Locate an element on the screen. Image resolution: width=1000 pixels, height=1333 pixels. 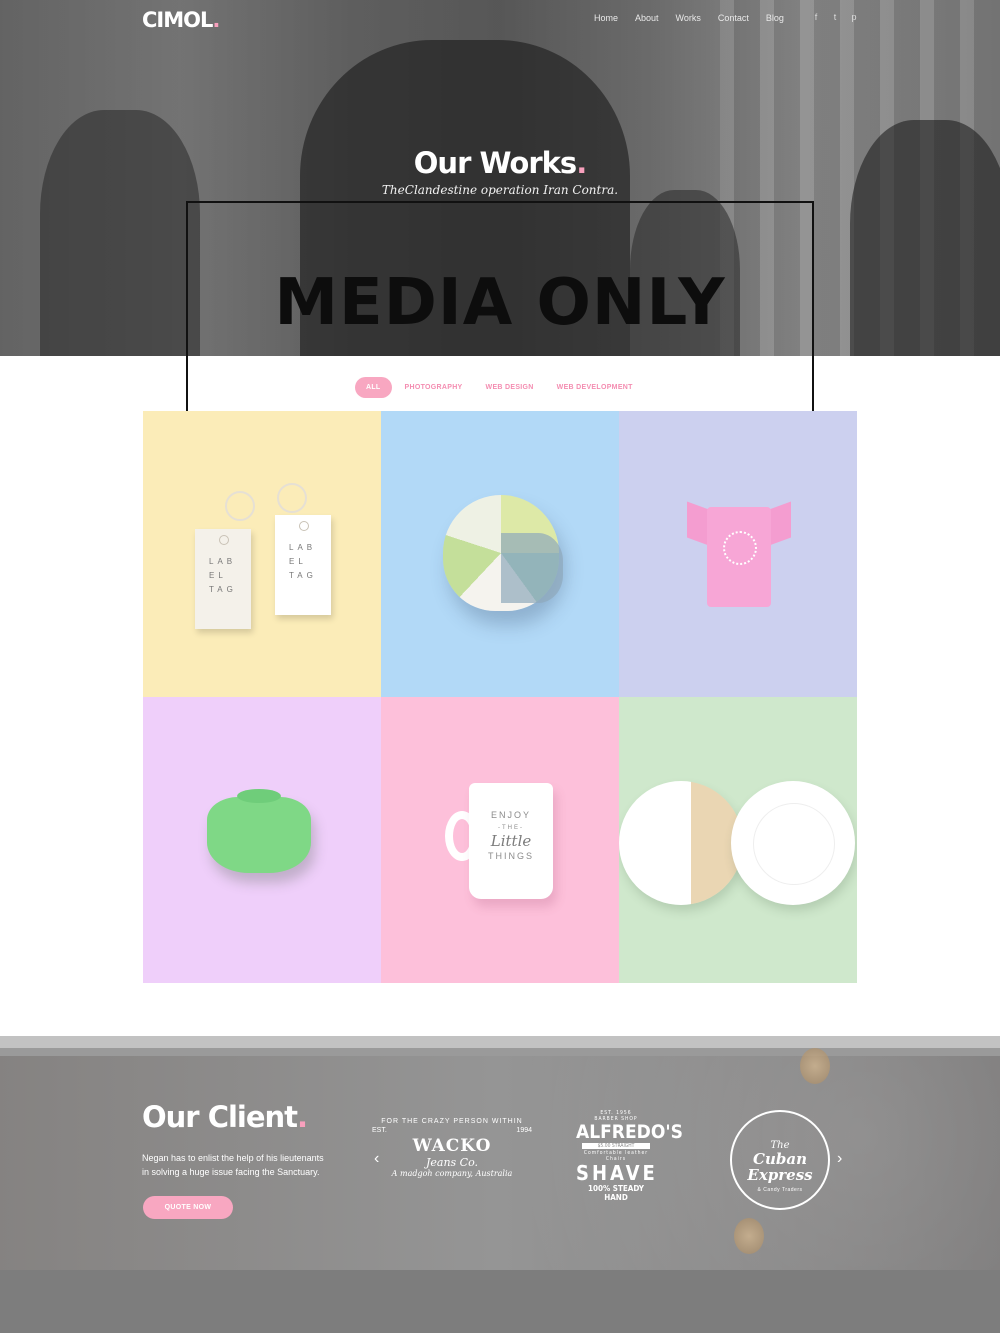
facebook-icon: f is located at coordinates (816, 17).